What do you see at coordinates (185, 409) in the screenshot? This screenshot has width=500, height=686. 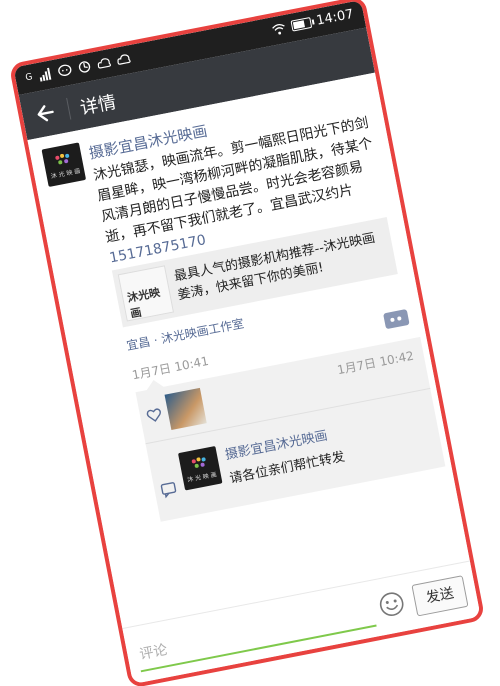 I see `liker-avatar` at bounding box center [185, 409].